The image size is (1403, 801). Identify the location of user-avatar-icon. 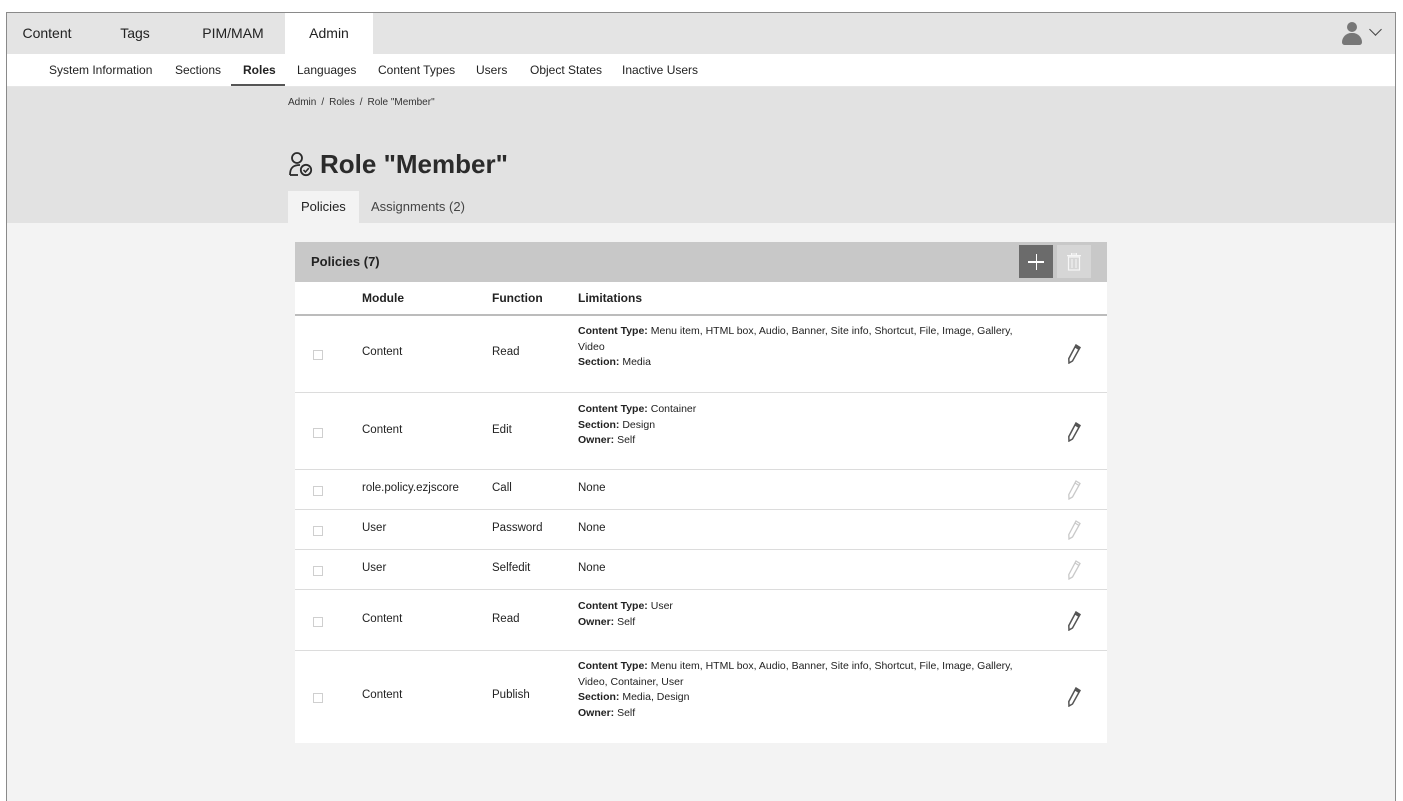
(1352, 34).